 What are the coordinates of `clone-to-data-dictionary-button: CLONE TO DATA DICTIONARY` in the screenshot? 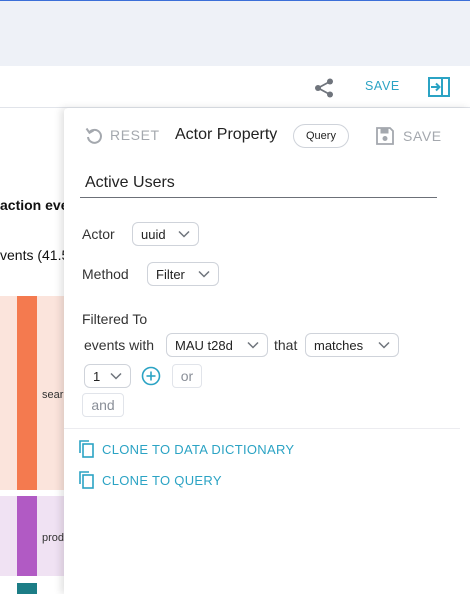 It's located at (186, 449).